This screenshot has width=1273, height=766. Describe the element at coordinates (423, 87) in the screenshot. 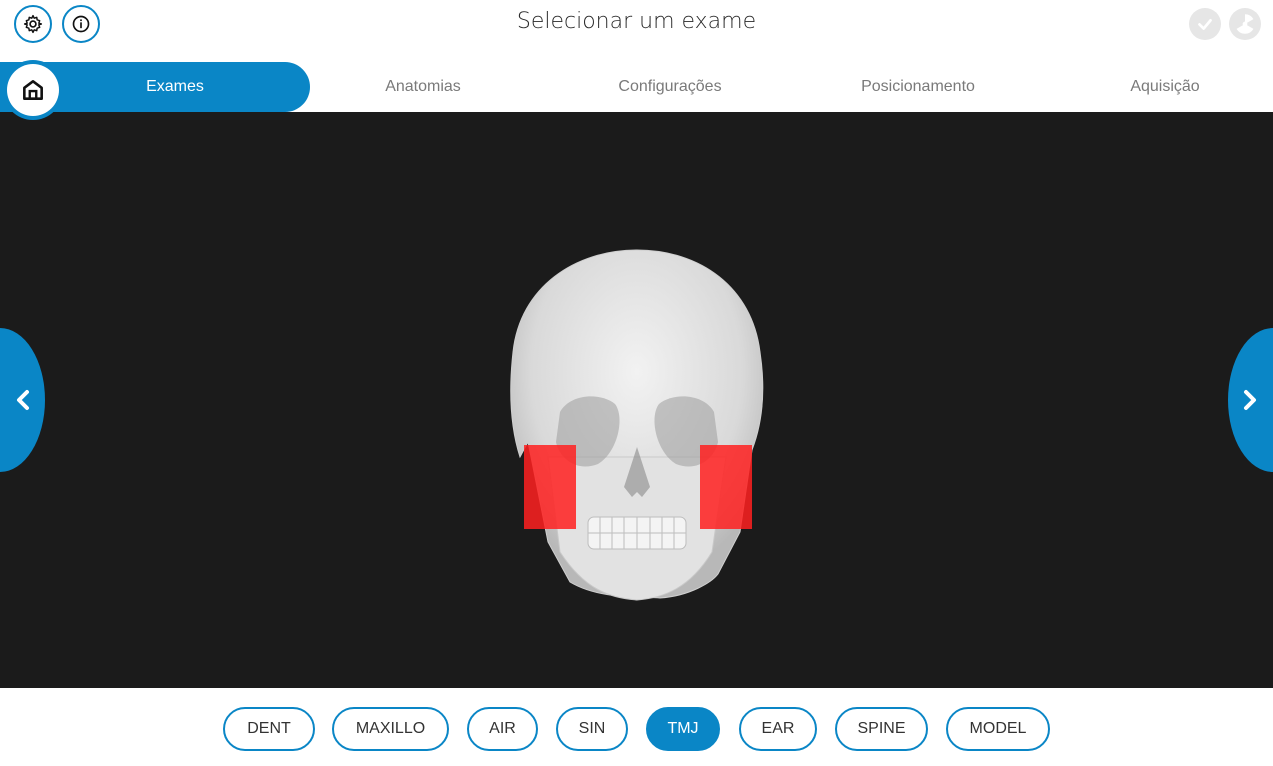

I see `tab-anatomias: Anatomias` at that location.